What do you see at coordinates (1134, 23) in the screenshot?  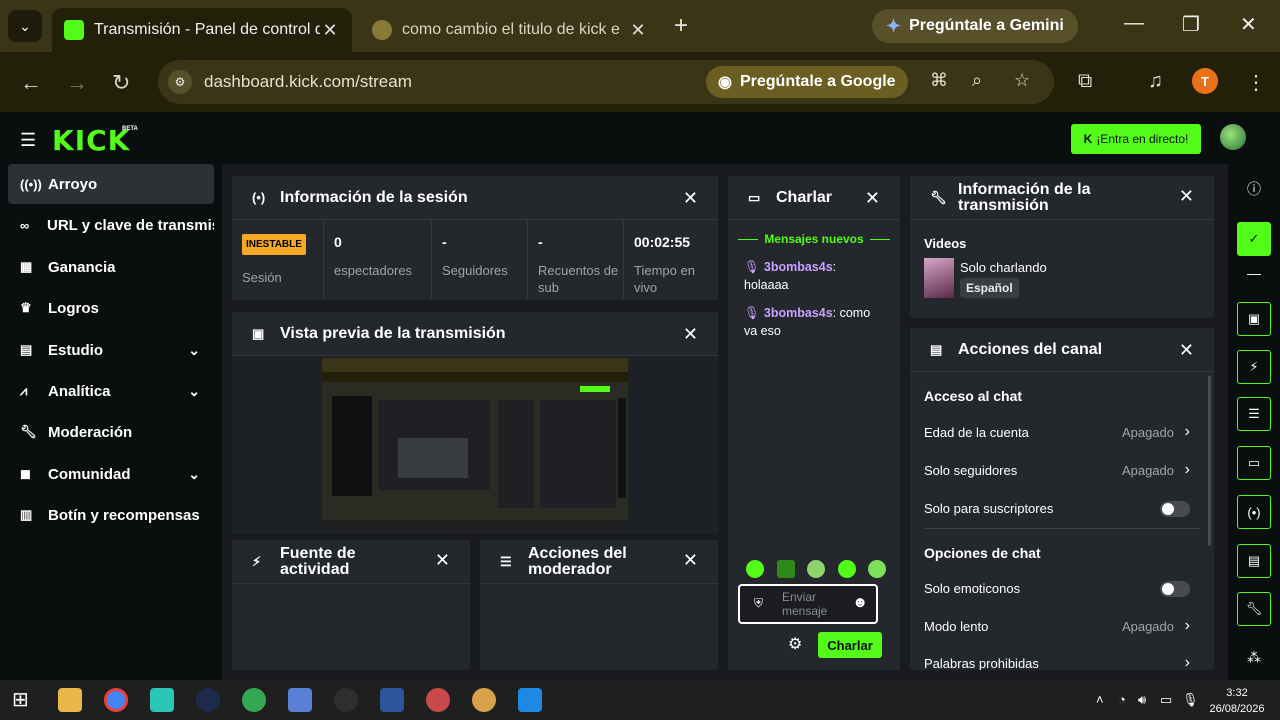 I see `minimize-icon: —` at bounding box center [1134, 23].